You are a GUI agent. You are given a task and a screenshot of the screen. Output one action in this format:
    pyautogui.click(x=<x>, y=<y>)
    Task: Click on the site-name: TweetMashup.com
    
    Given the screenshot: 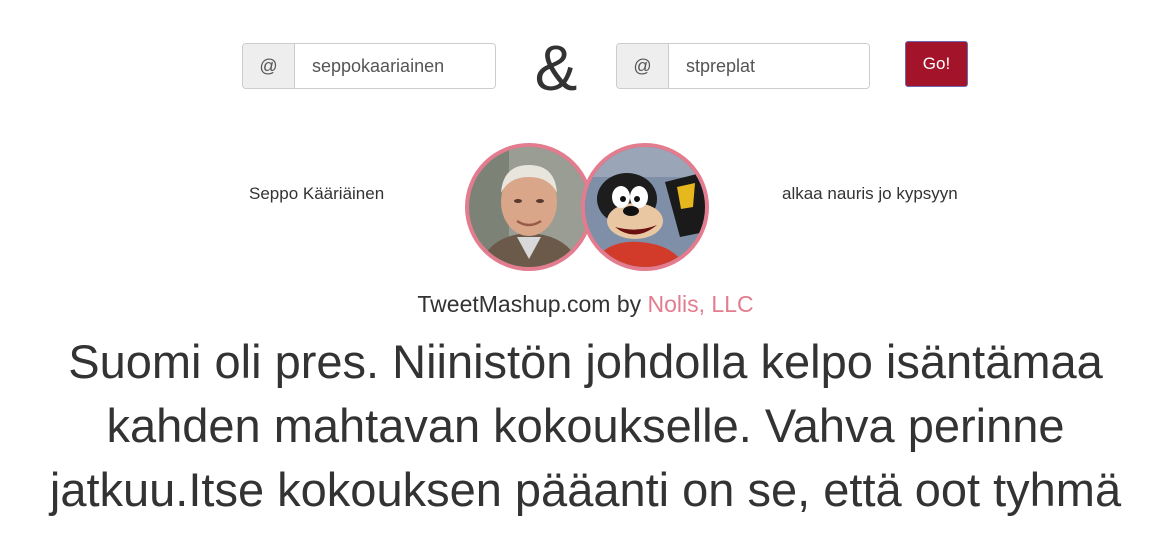 What is the action you would take?
    pyautogui.click(x=514, y=304)
    